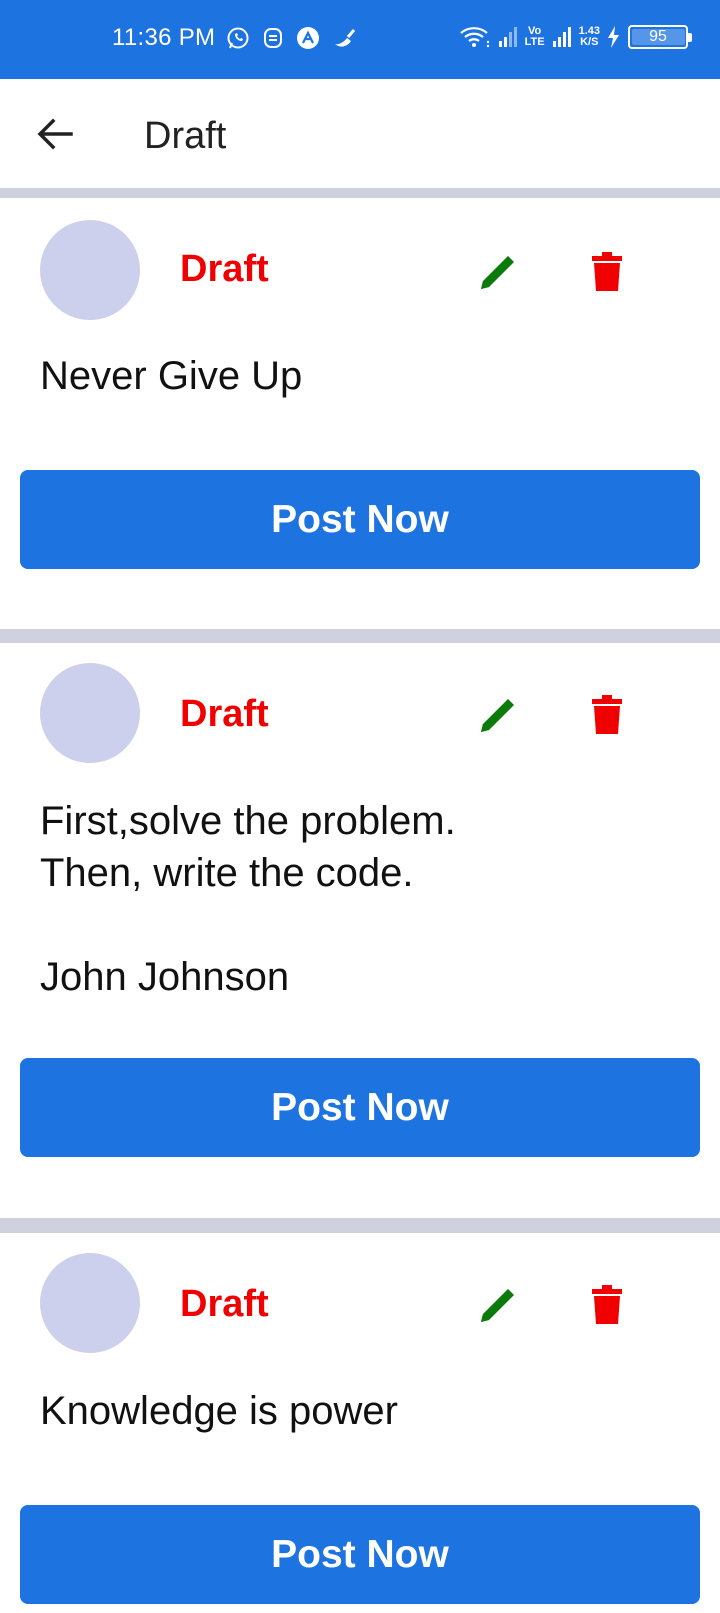 This screenshot has width=720, height=1613. What do you see at coordinates (308, 38) in the screenshot?
I see `app-icon` at bounding box center [308, 38].